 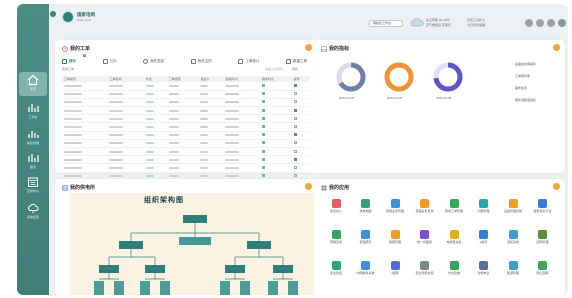 What do you see at coordinates (33, 182) in the screenshot?
I see `calendar-icon` at bounding box center [33, 182].